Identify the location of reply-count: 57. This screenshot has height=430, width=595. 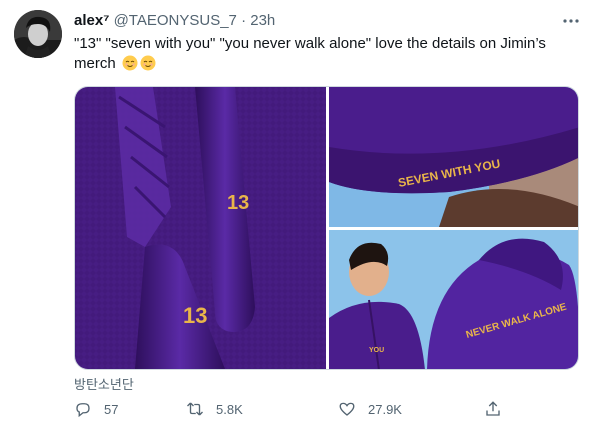
(111, 409).